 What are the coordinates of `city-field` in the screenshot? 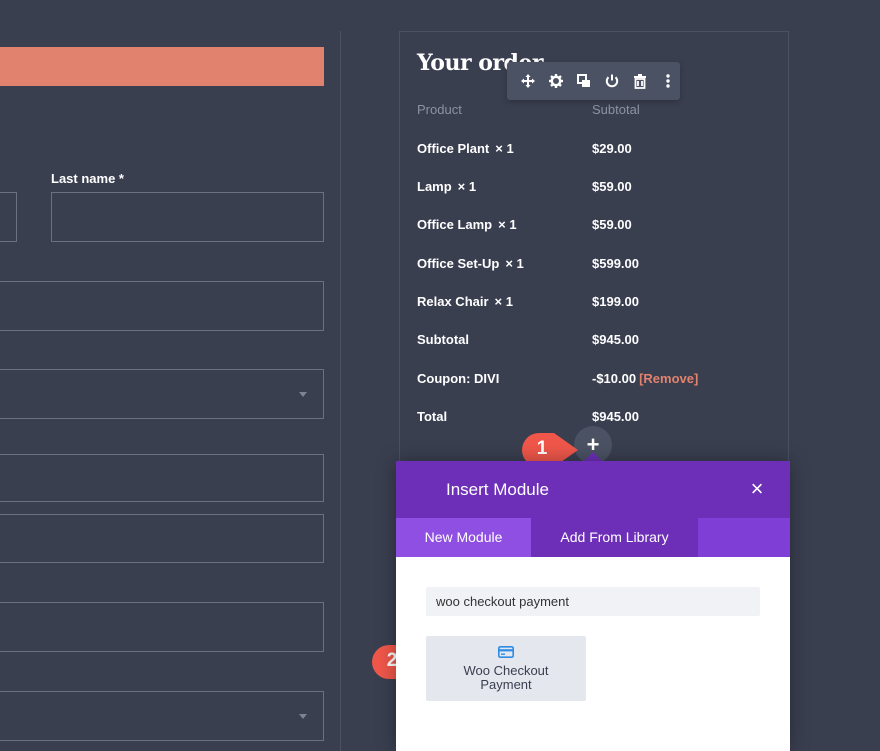 It's located at (162, 627).